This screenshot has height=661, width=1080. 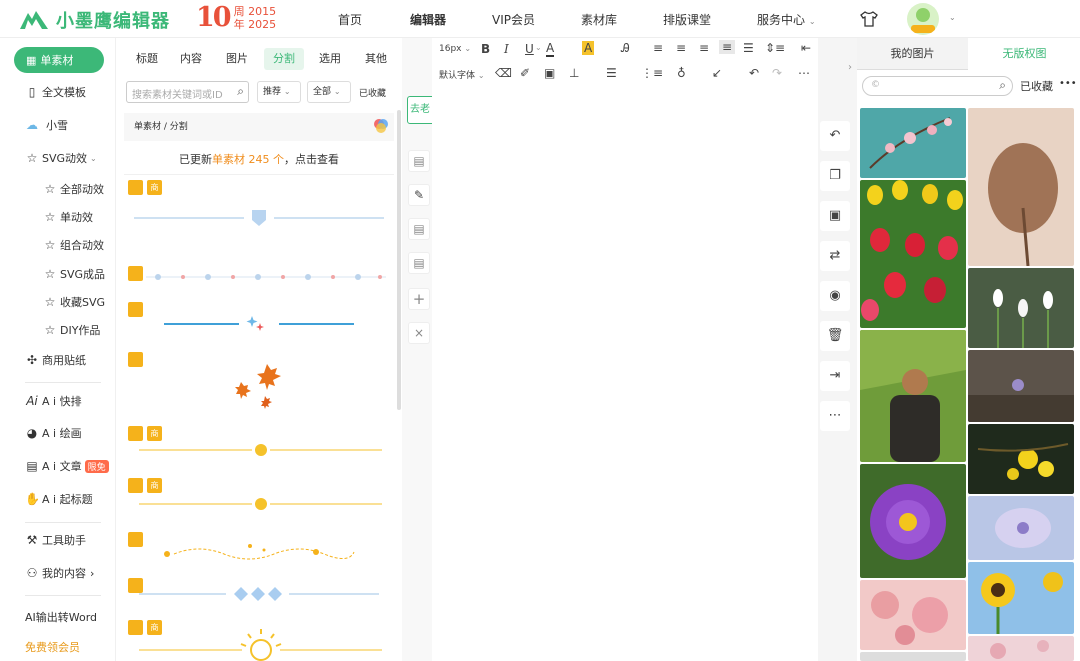 I want to click on sidebar-svg-item: ☆ 全部动效, so click(x=73, y=189).